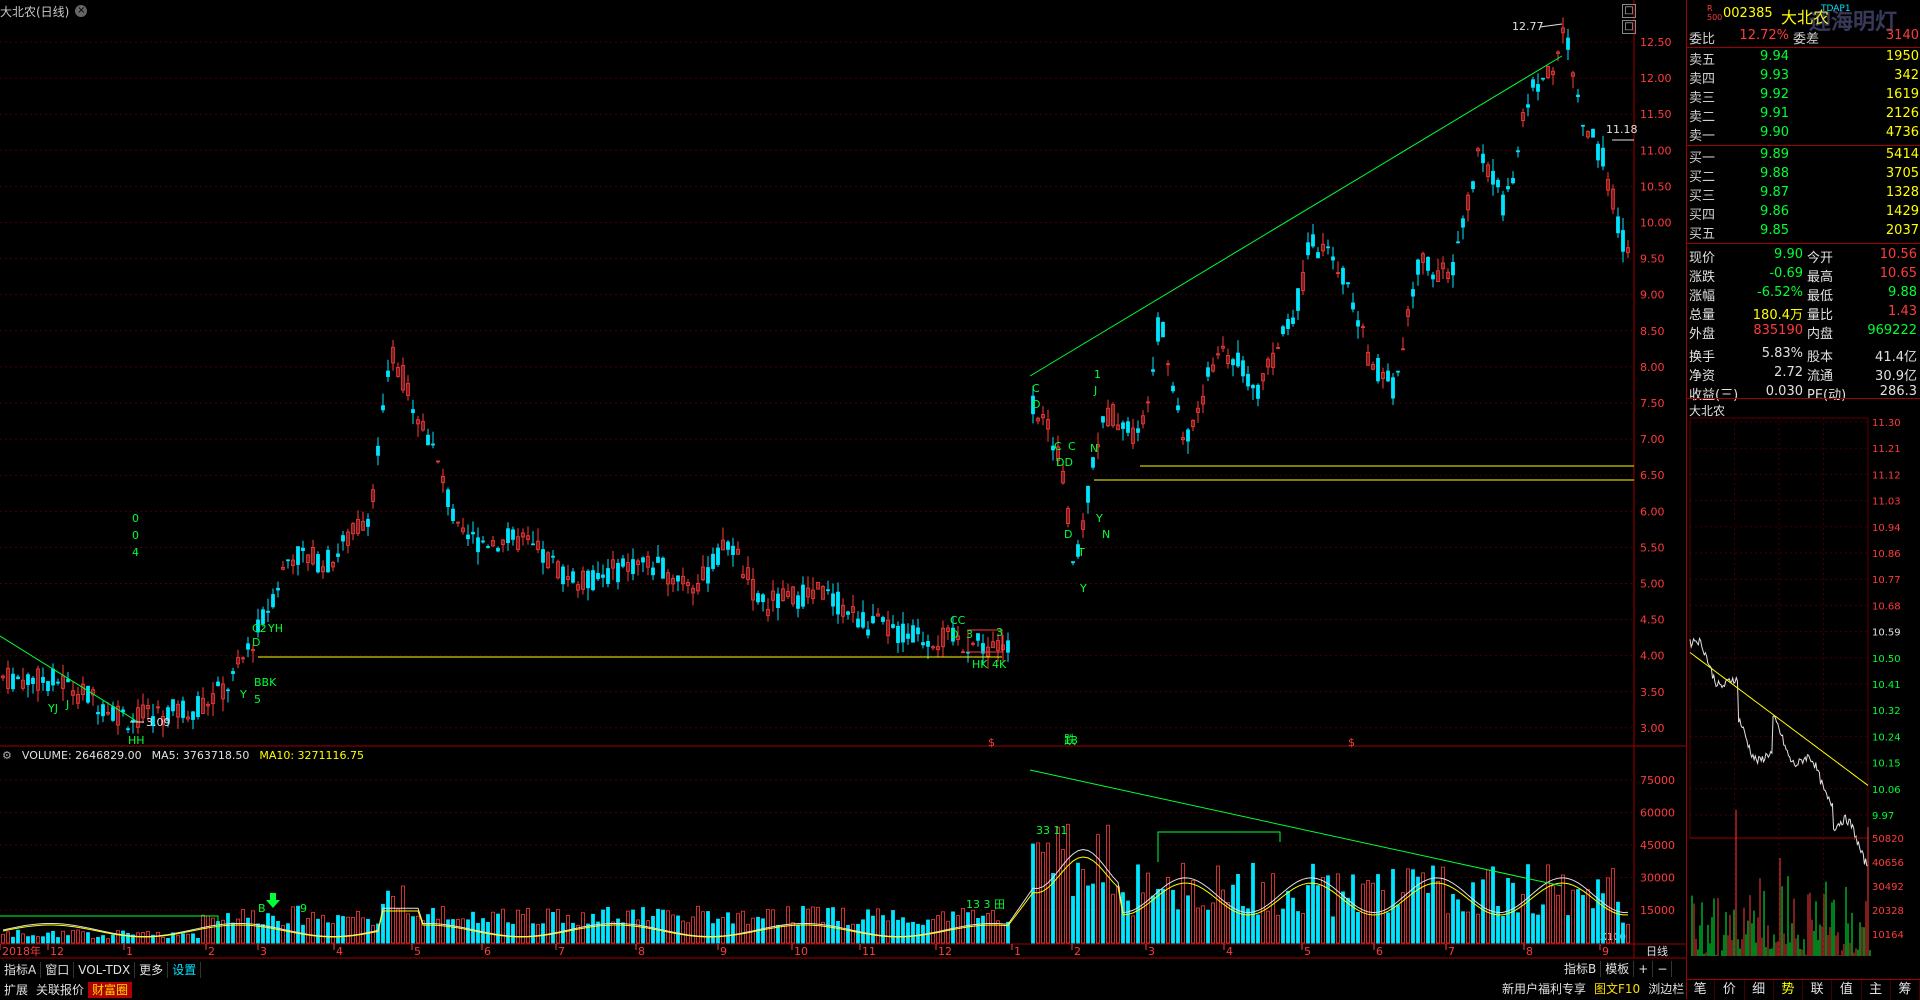 Image resolution: width=1920 pixels, height=1000 pixels. I want to click on price-tick-label: 5.00, so click(1652, 584).